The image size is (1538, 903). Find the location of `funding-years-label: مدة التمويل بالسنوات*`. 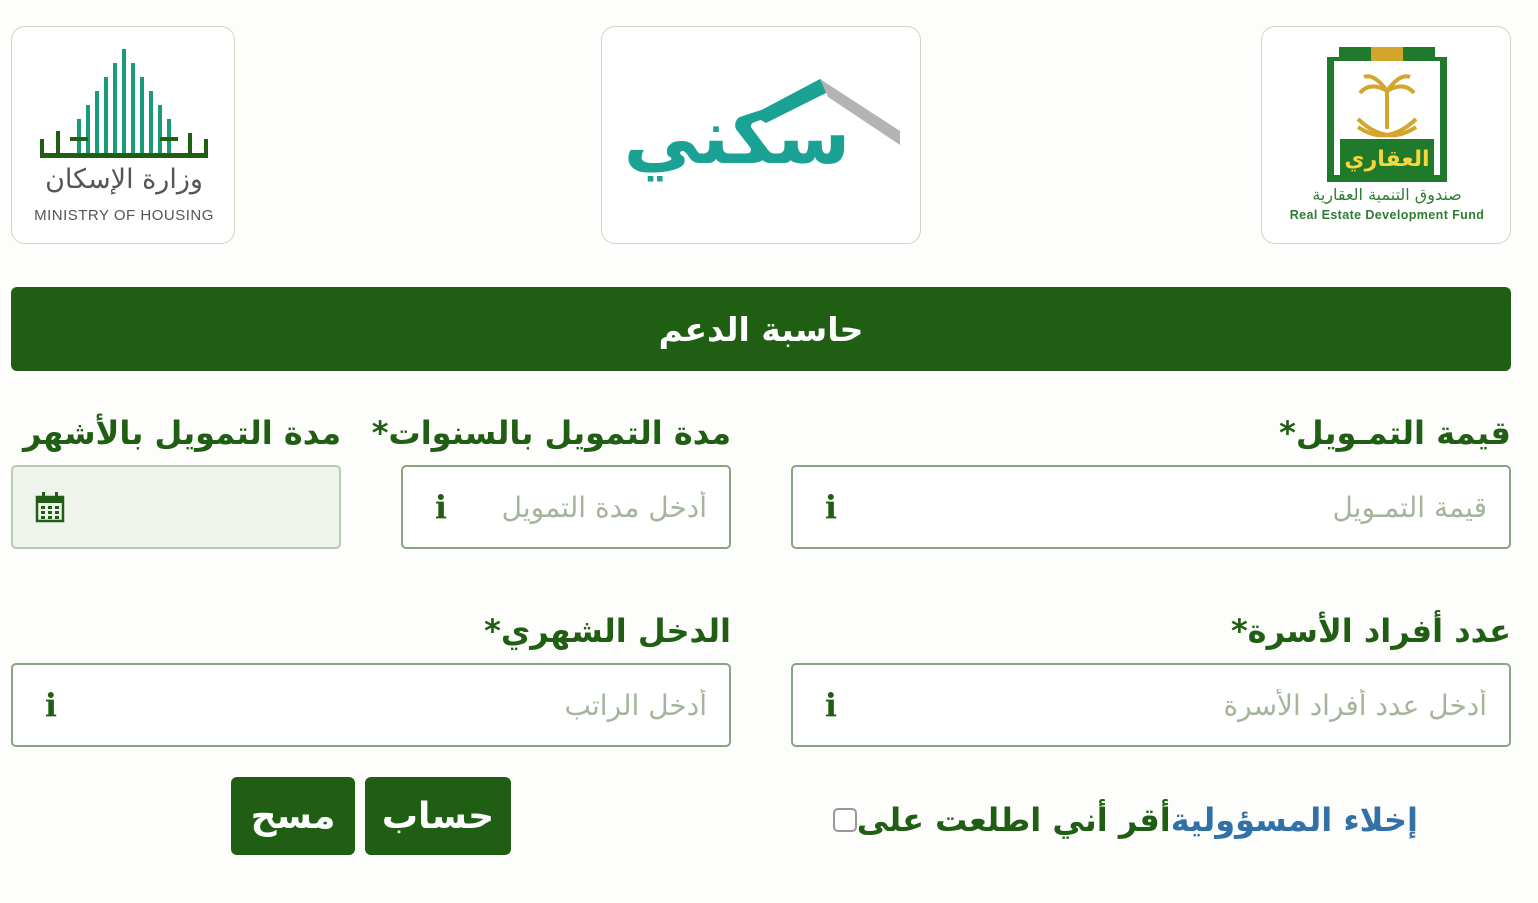

funding-years-label: مدة التمويل بالسنوات* is located at coordinates (551, 433).